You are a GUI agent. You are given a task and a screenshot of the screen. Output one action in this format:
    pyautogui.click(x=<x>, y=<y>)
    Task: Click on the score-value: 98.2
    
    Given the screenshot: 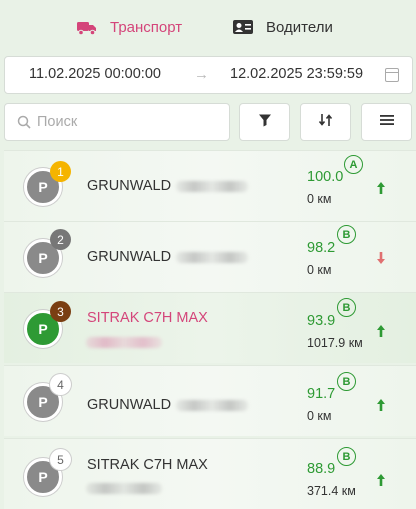 What is the action you would take?
    pyautogui.click(x=321, y=248)
    